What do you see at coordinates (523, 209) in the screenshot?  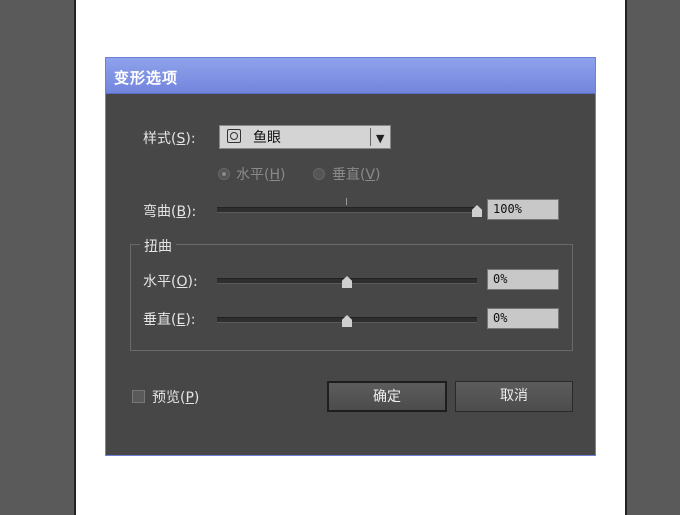 I see `bend-value-input: 100%` at bounding box center [523, 209].